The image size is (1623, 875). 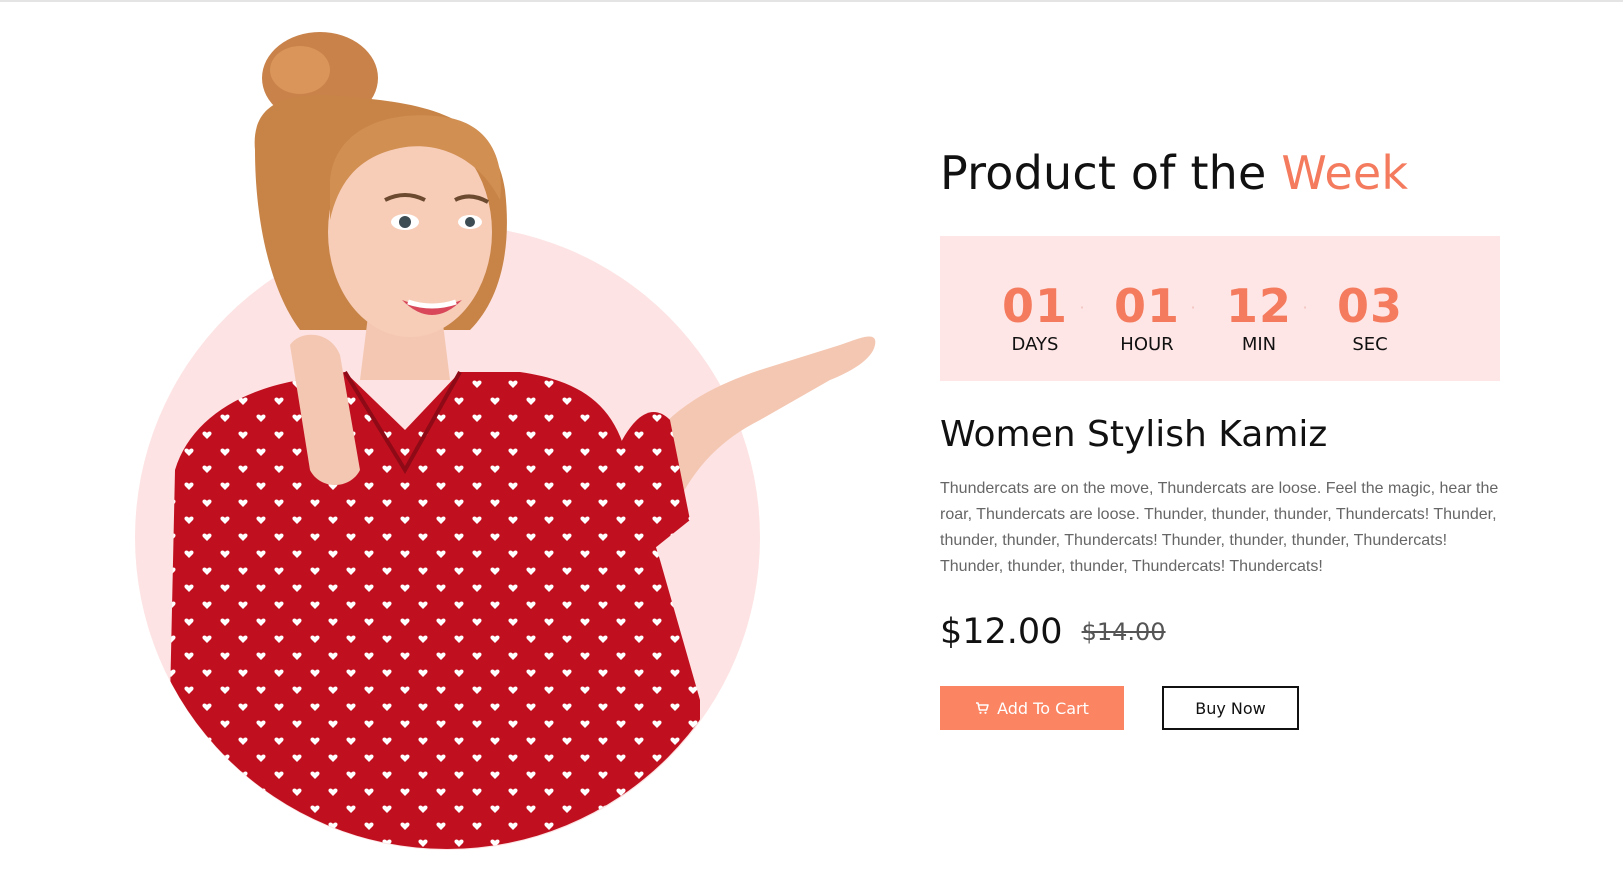 I want to click on heading-main-text: Product of the, so click(x=1103, y=173).